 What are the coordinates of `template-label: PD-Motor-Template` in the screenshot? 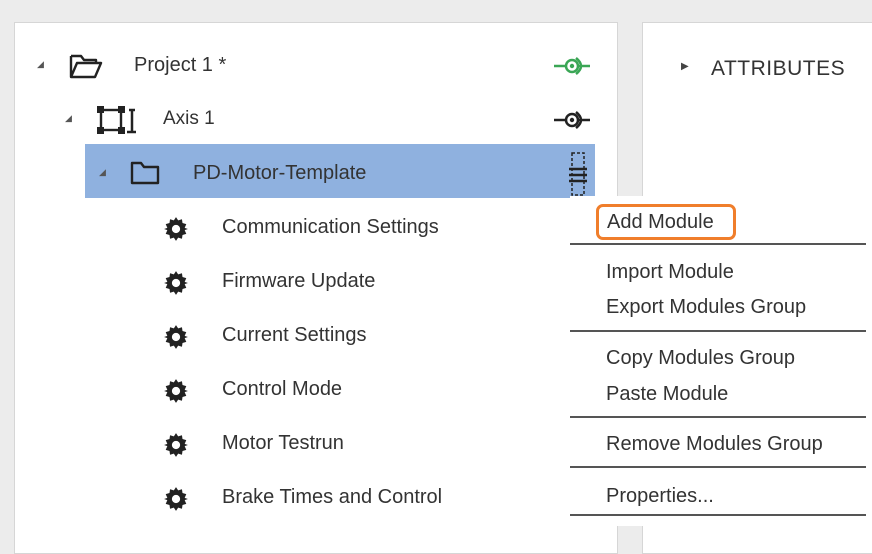 It's located at (280, 173).